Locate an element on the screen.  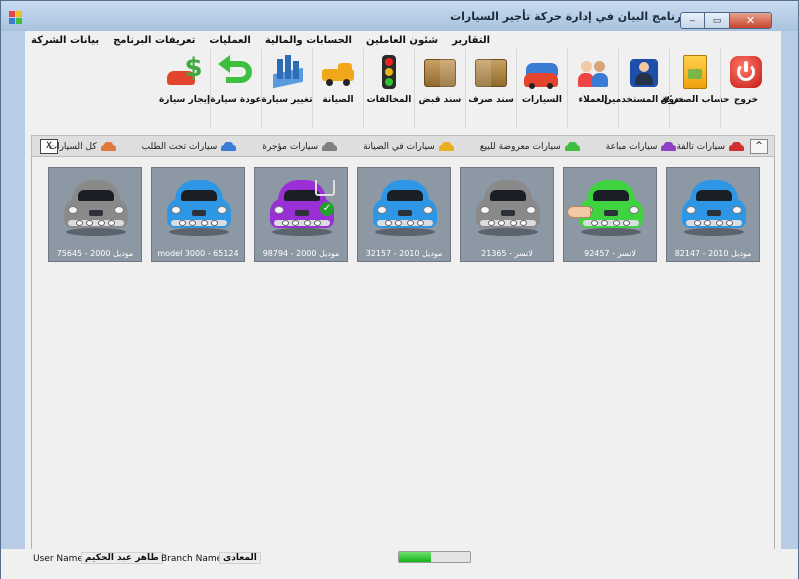
payment-voucher-button: سند صرف is located at coordinates (490, 89).